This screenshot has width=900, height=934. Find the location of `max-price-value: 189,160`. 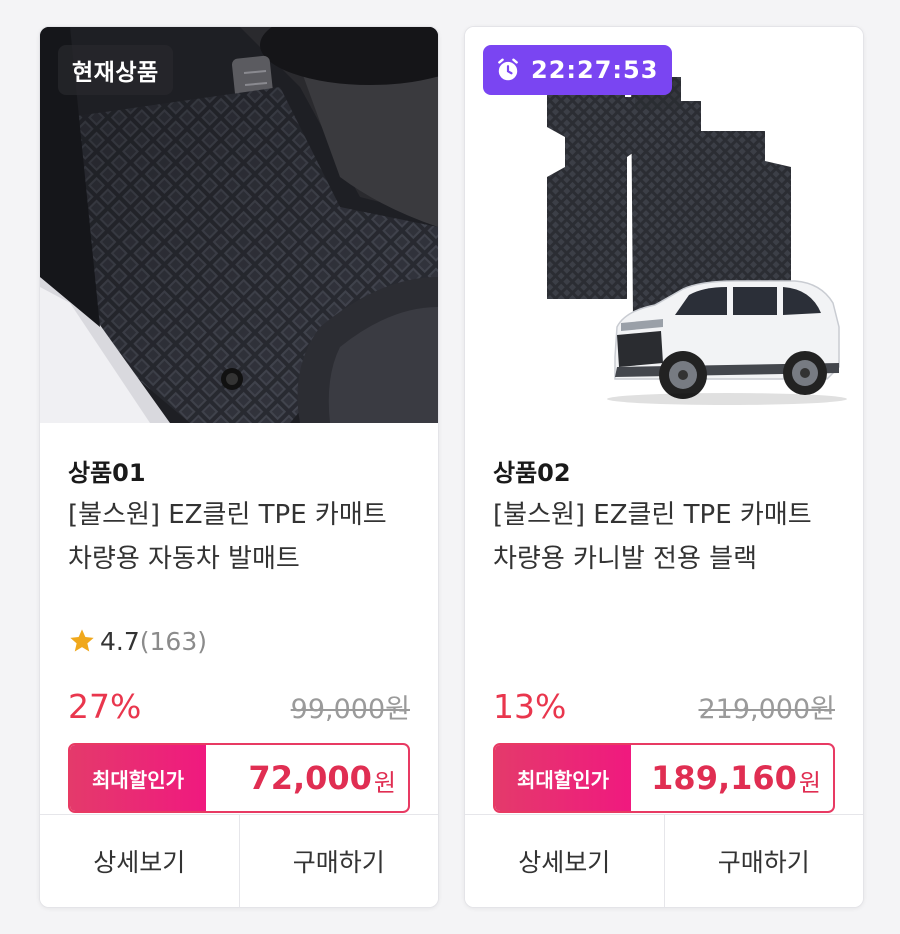

max-price-value: 189,160 is located at coordinates (724, 778).